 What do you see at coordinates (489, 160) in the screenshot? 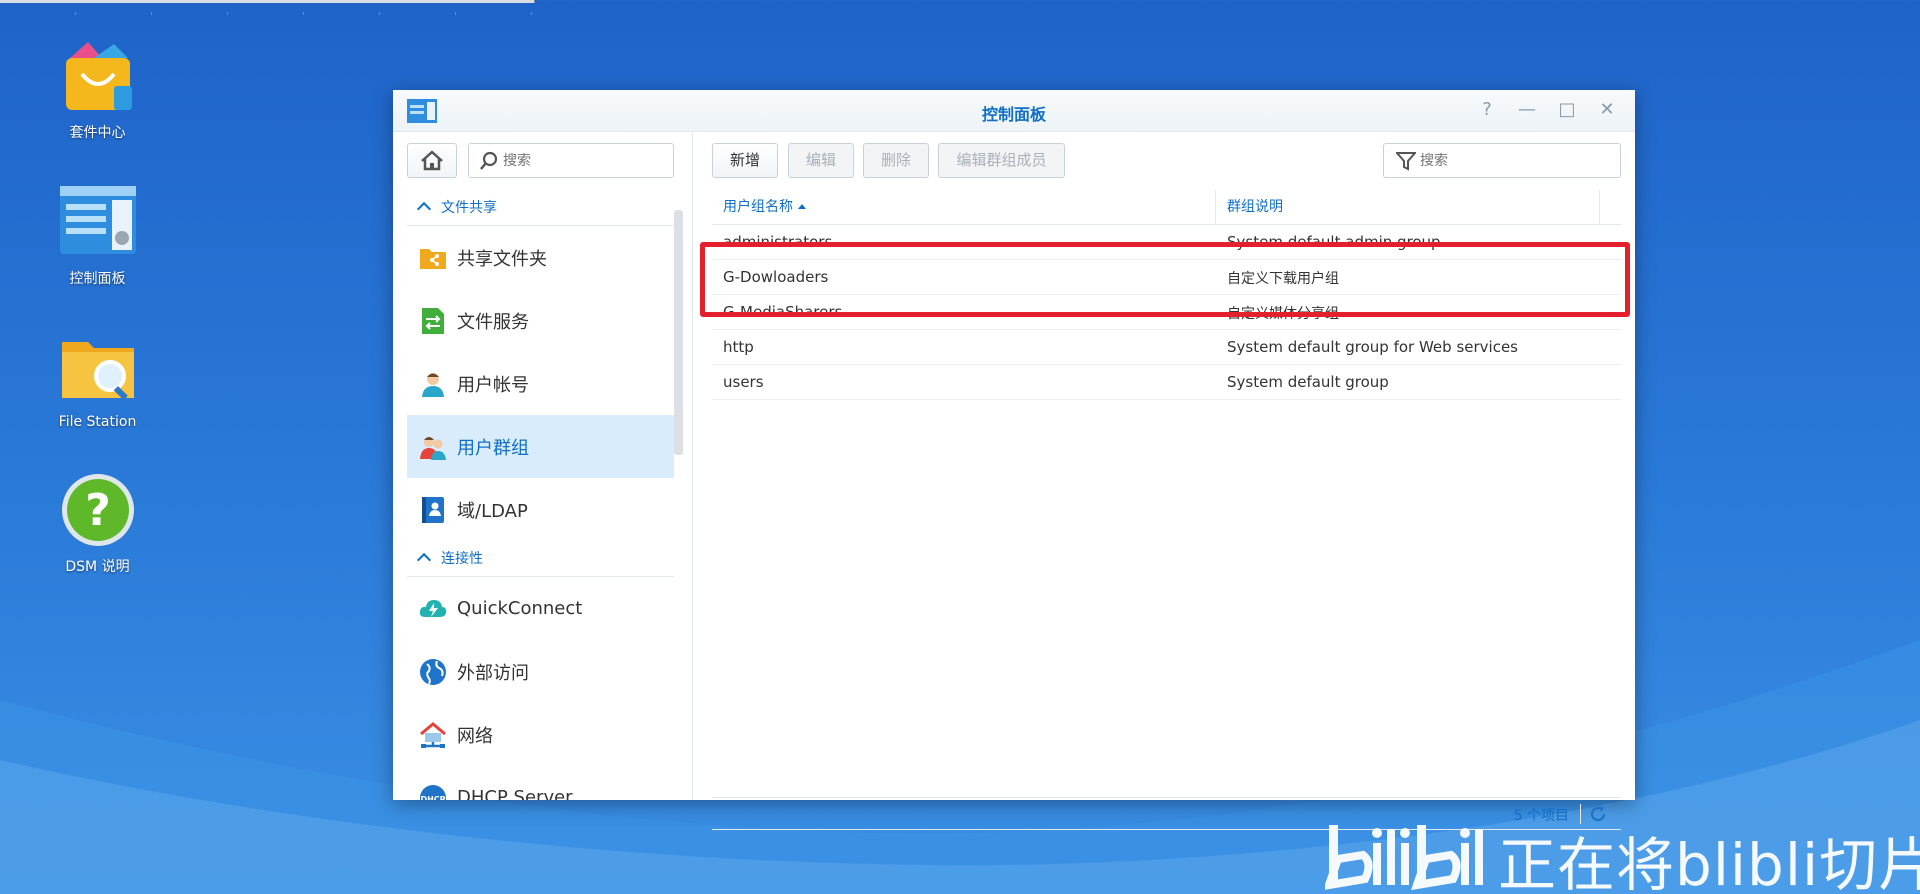
I see `search-icon` at bounding box center [489, 160].